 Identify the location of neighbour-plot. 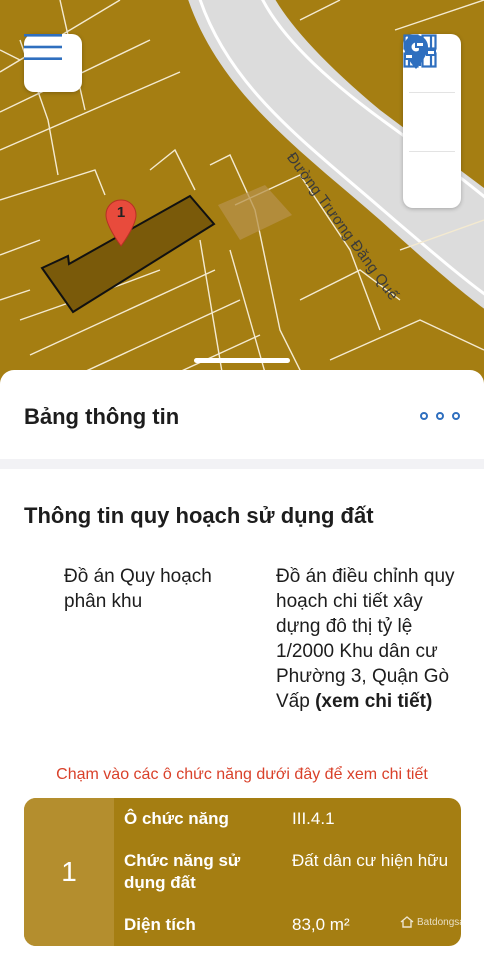
(255, 212).